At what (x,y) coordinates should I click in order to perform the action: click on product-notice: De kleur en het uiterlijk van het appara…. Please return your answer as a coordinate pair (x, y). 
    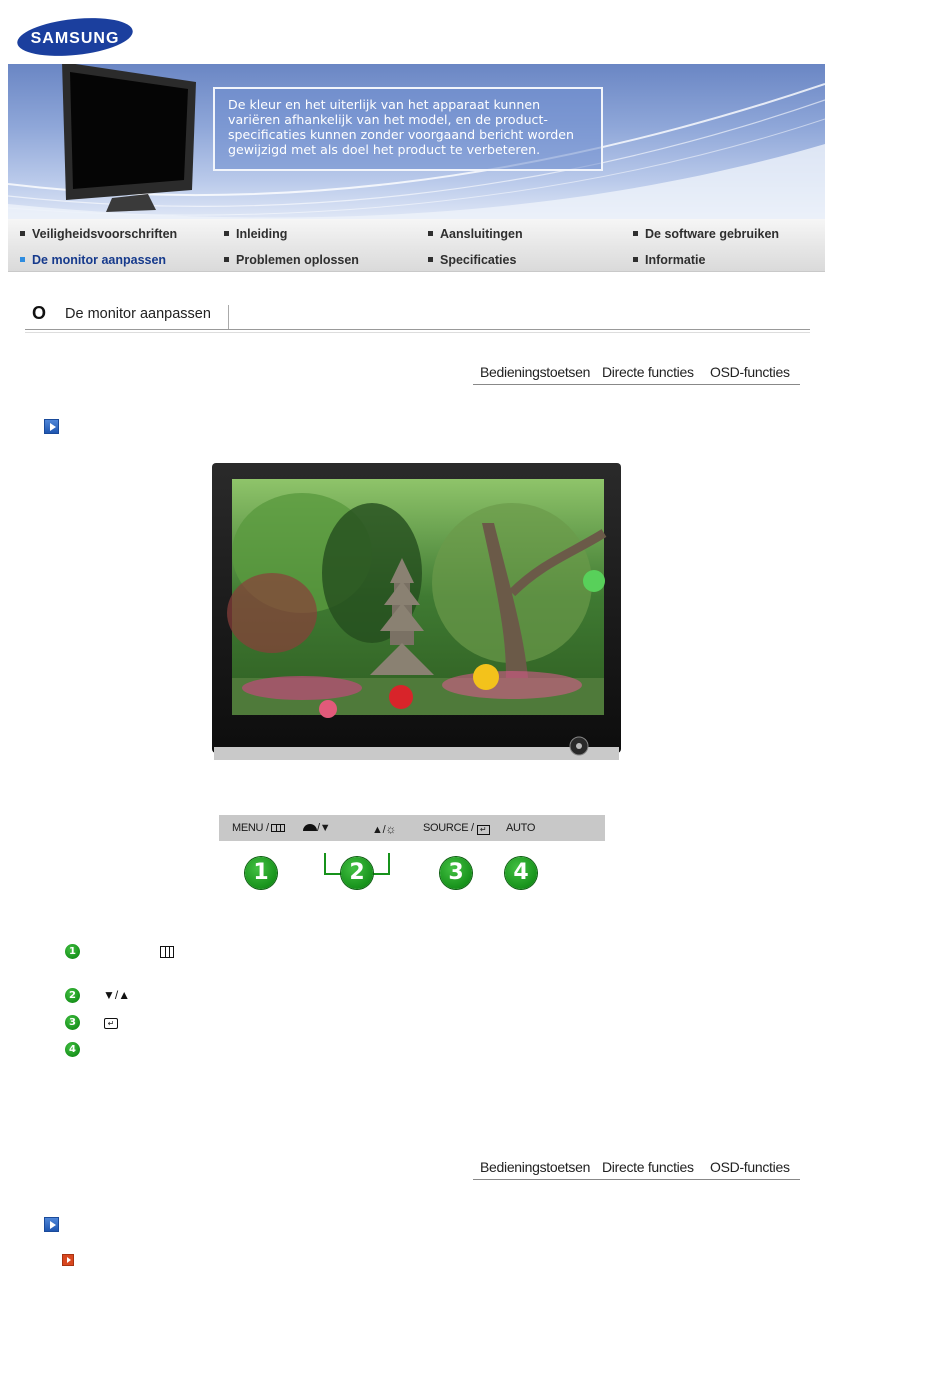
    Looking at the image, I should click on (408, 129).